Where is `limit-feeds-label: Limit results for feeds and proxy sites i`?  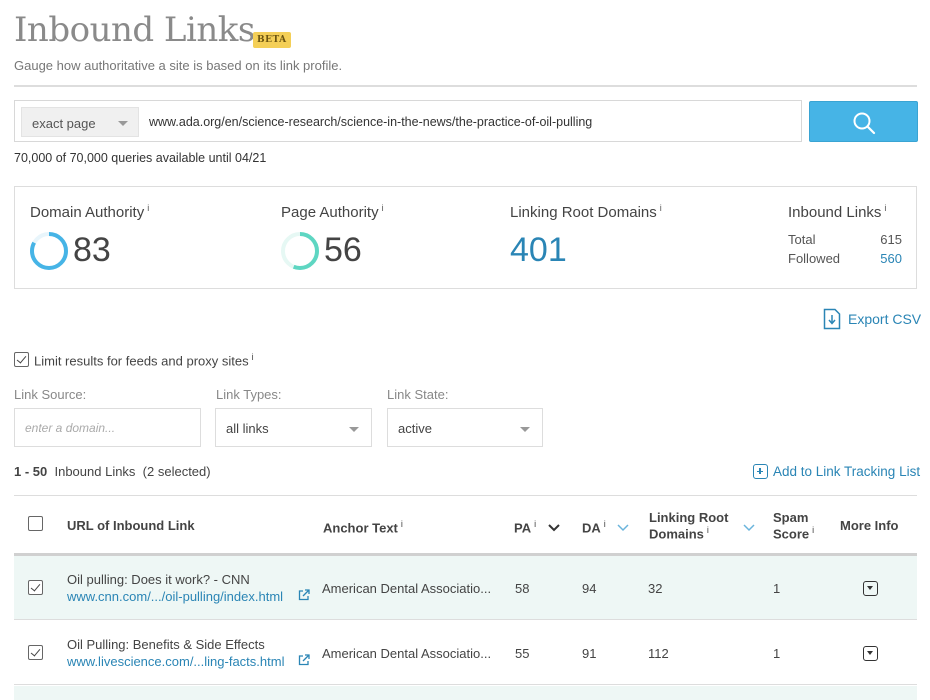 limit-feeds-label: Limit results for feeds and proxy sites i is located at coordinates (144, 360).